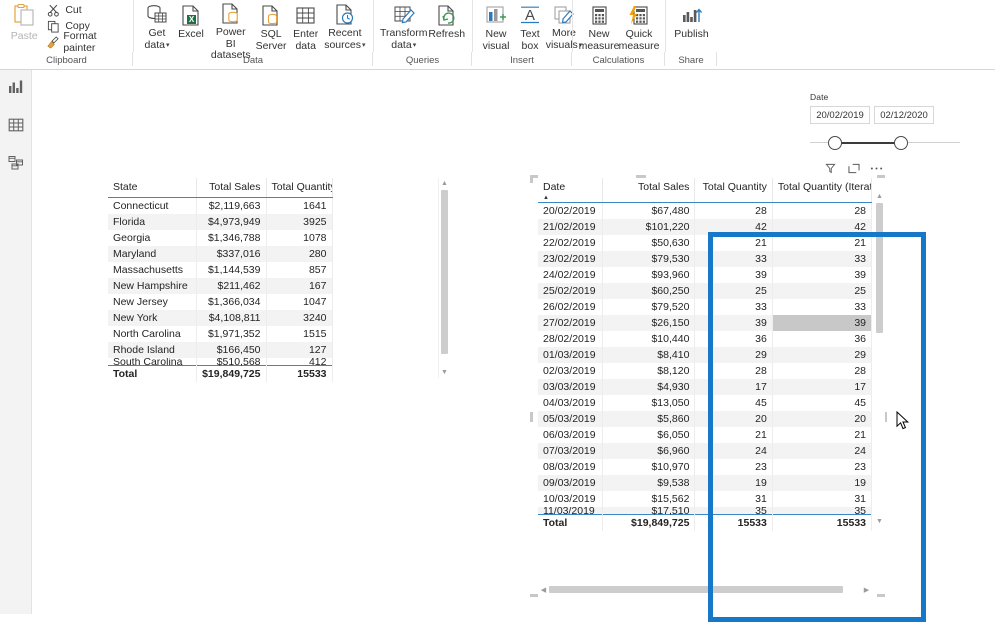 The height and width of the screenshot is (622, 995). I want to click on cell-total-quantity: 31, so click(733, 499).